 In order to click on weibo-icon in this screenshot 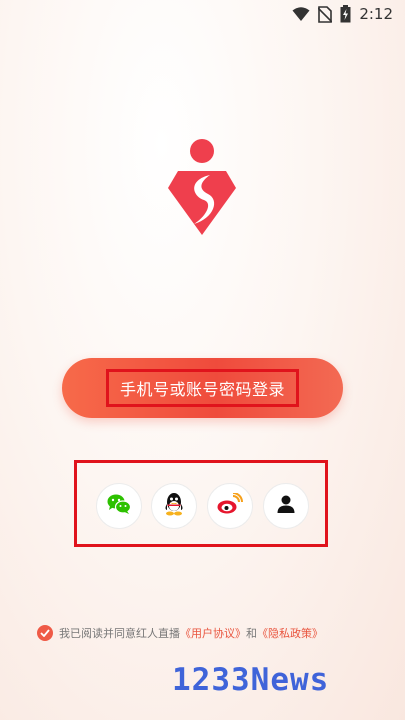, I will do `click(230, 505)`.